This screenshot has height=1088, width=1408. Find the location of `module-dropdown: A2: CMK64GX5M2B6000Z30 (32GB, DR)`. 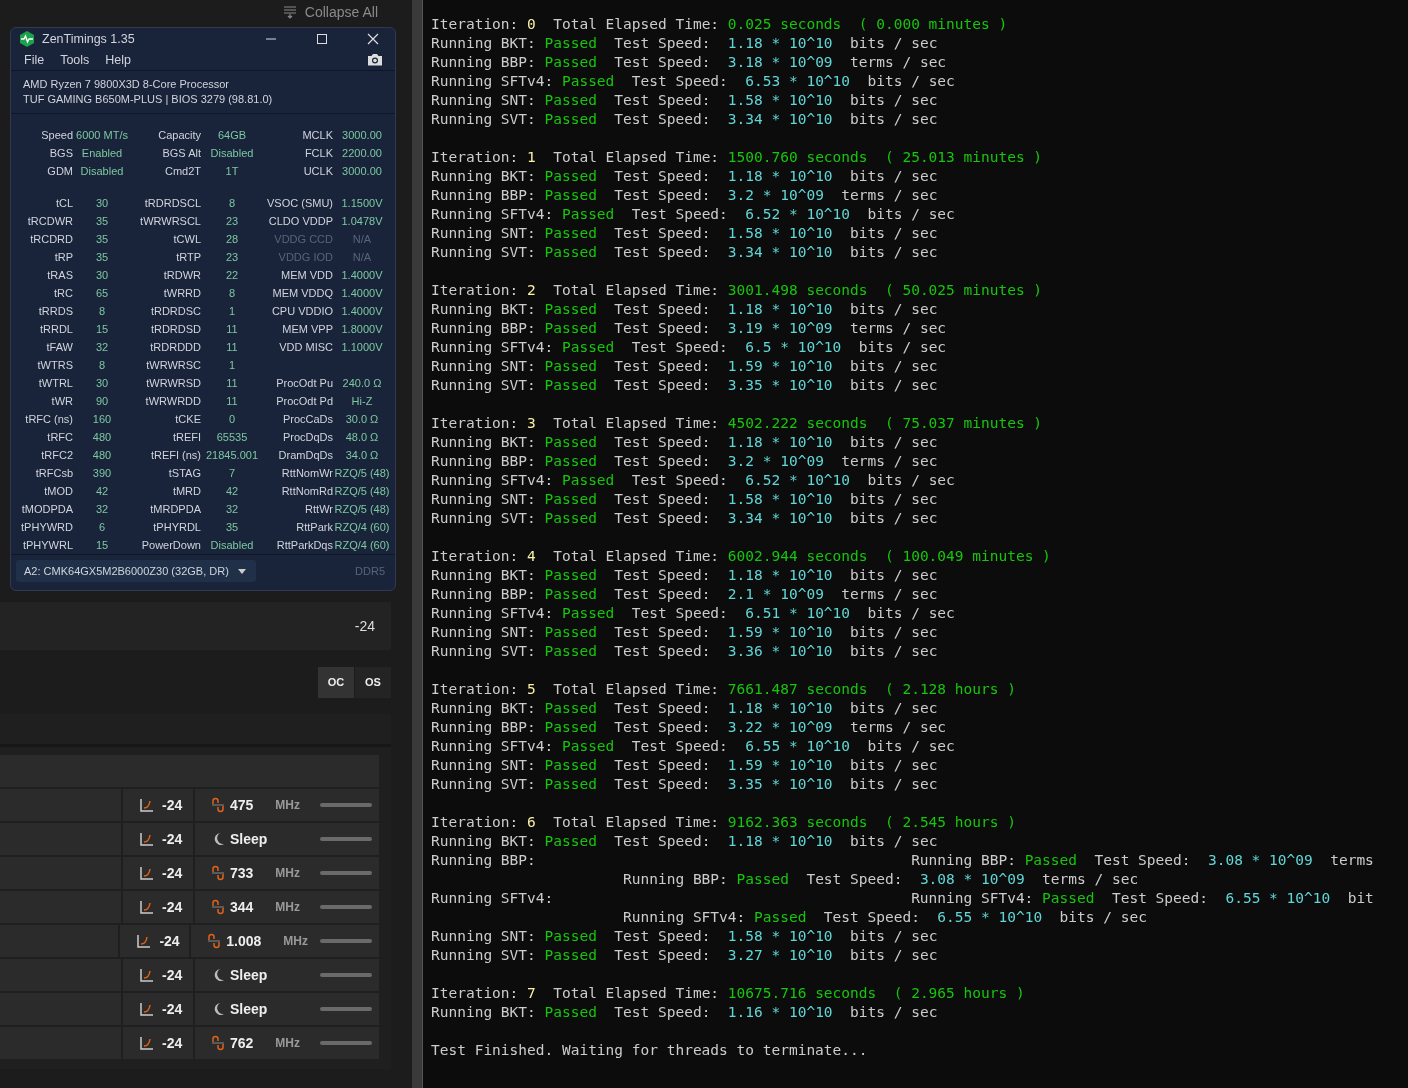

module-dropdown: A2: CMK64GX5M2B6000Z30 (32GB, DR) is located at coordinates (136, 571).